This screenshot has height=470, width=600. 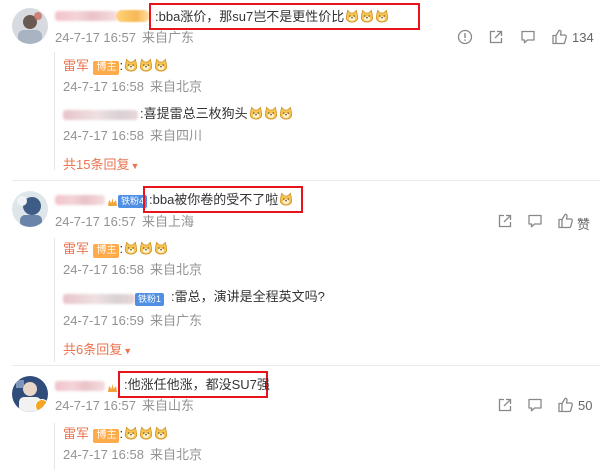 I want to click on comment-meta: 24-7-17 16:57 来自上海, so click(x=124, y=222).